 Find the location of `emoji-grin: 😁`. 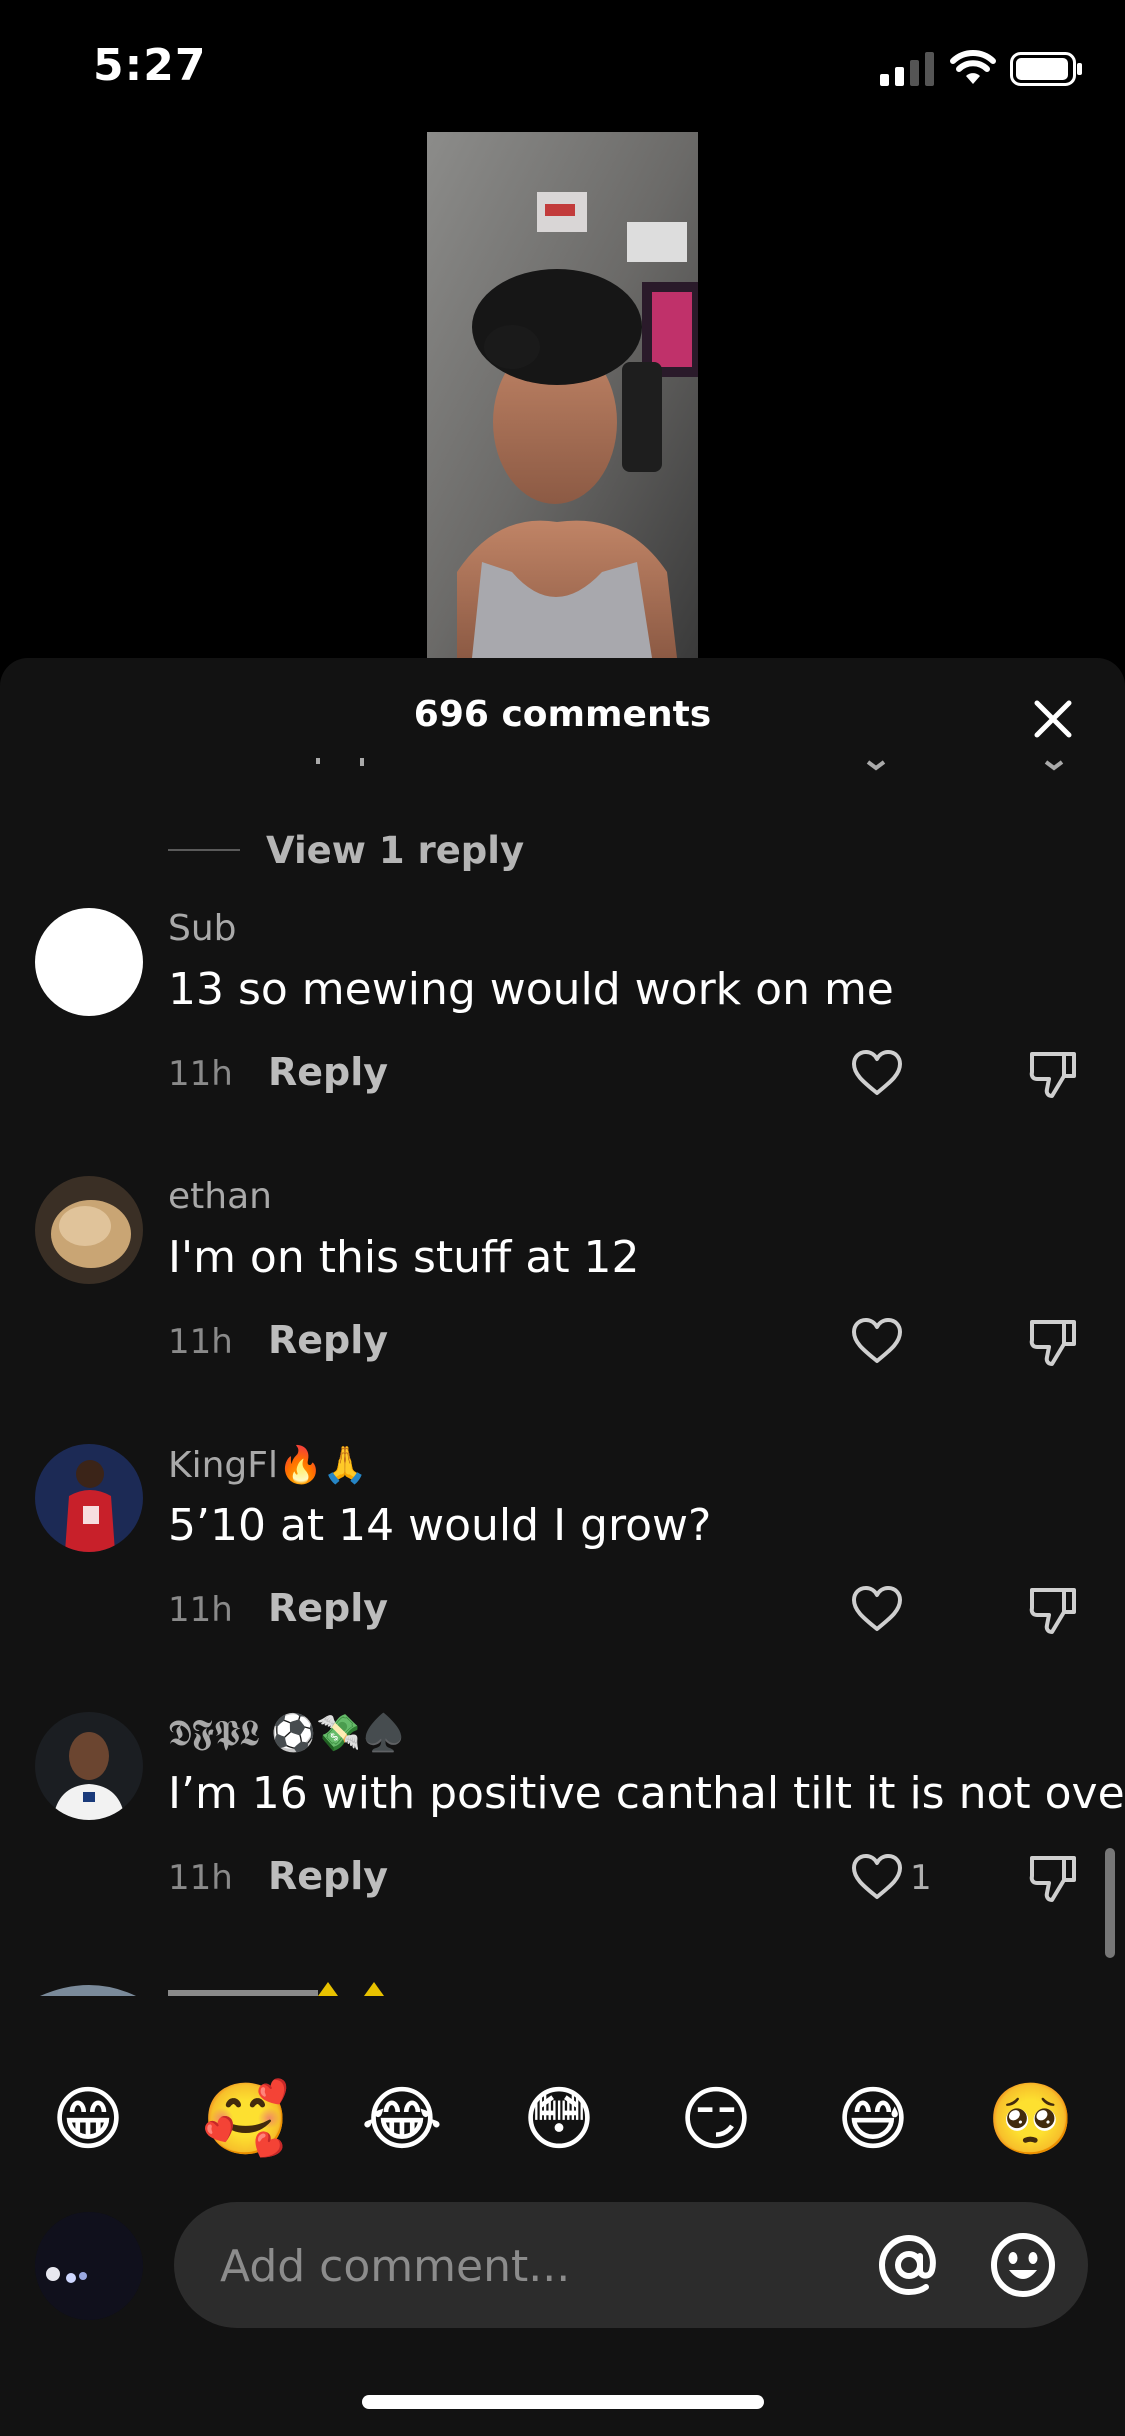

emoji-grin: 😁 is located at coordinates (88, 2119).